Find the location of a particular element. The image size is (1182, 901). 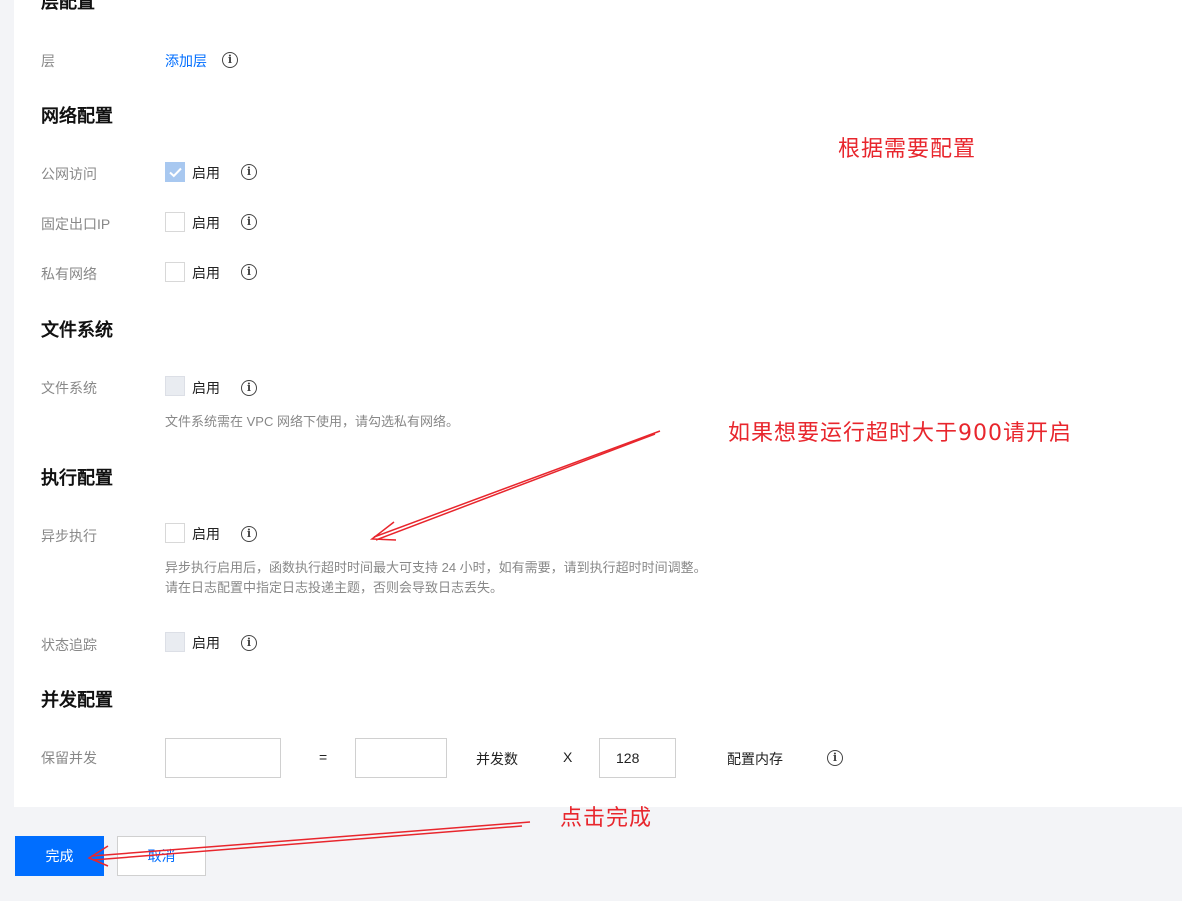

arrow-to-done-button is located at coordinates (309, 844).